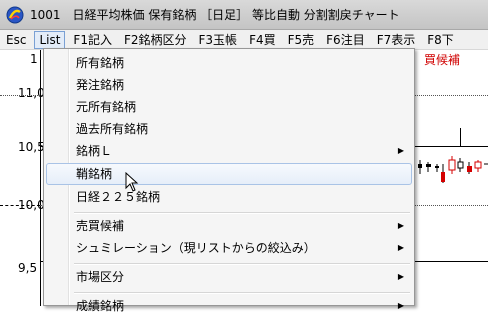  I want to click on menu-item-spread-stocks: 鞘銘柄, so click(229, 174).